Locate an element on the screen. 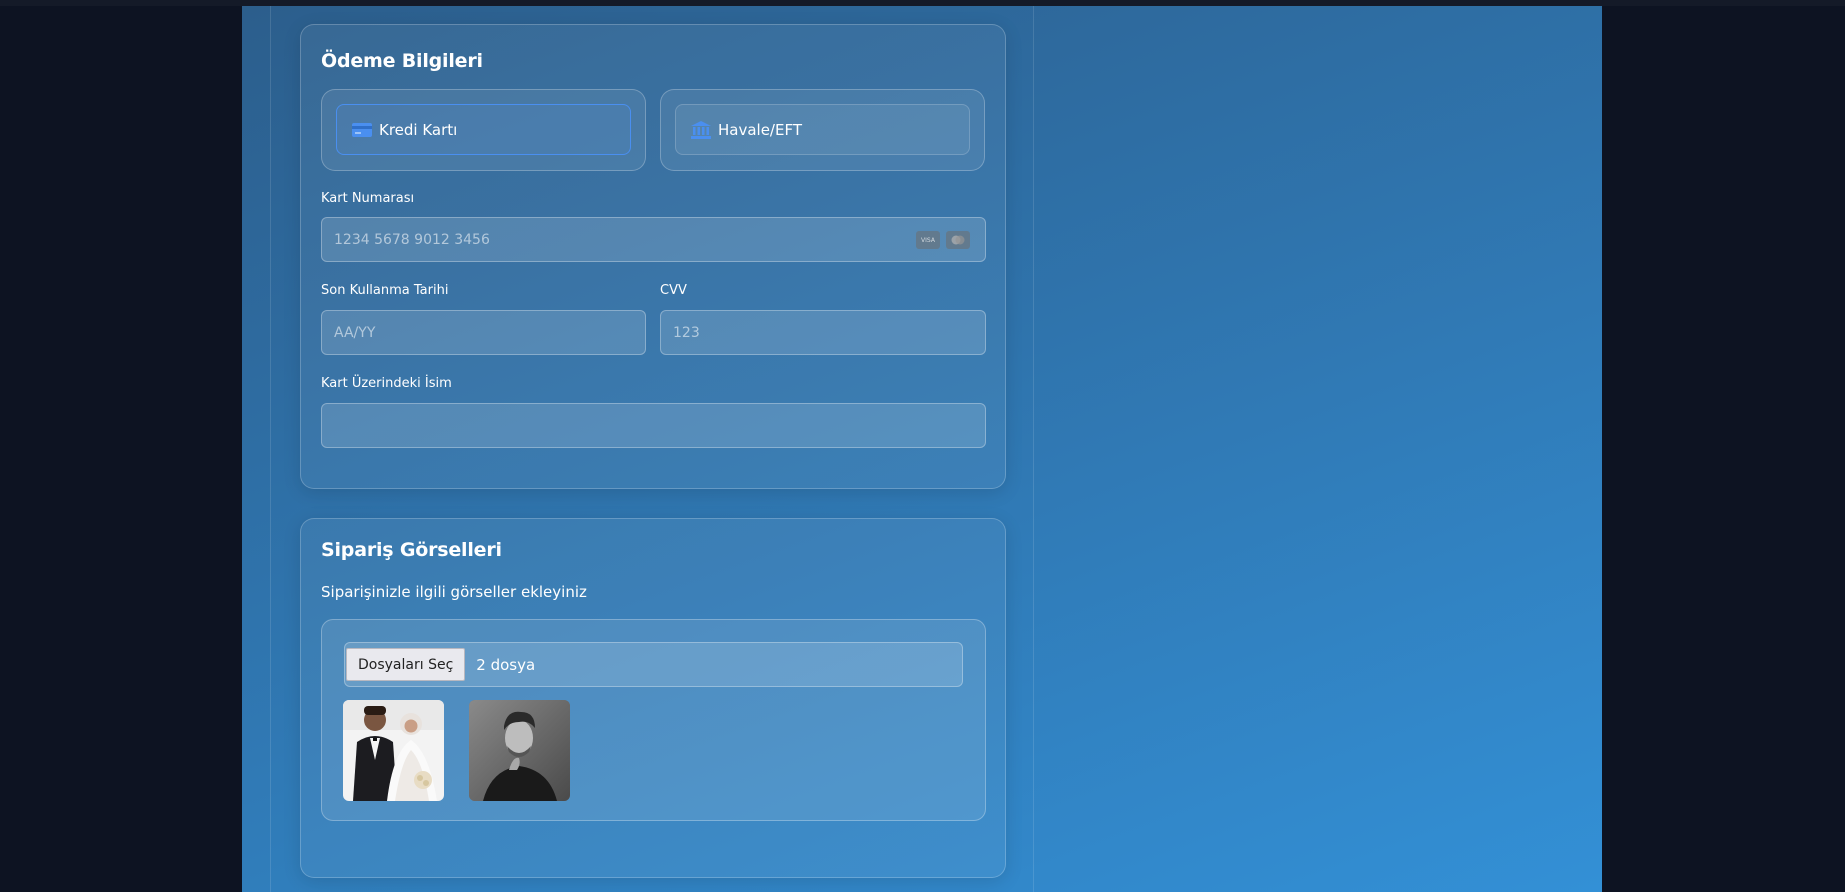 Image resolution: width=1845 pixels, height=892 pixels. bank-icon is located at coordinates (701, 130).